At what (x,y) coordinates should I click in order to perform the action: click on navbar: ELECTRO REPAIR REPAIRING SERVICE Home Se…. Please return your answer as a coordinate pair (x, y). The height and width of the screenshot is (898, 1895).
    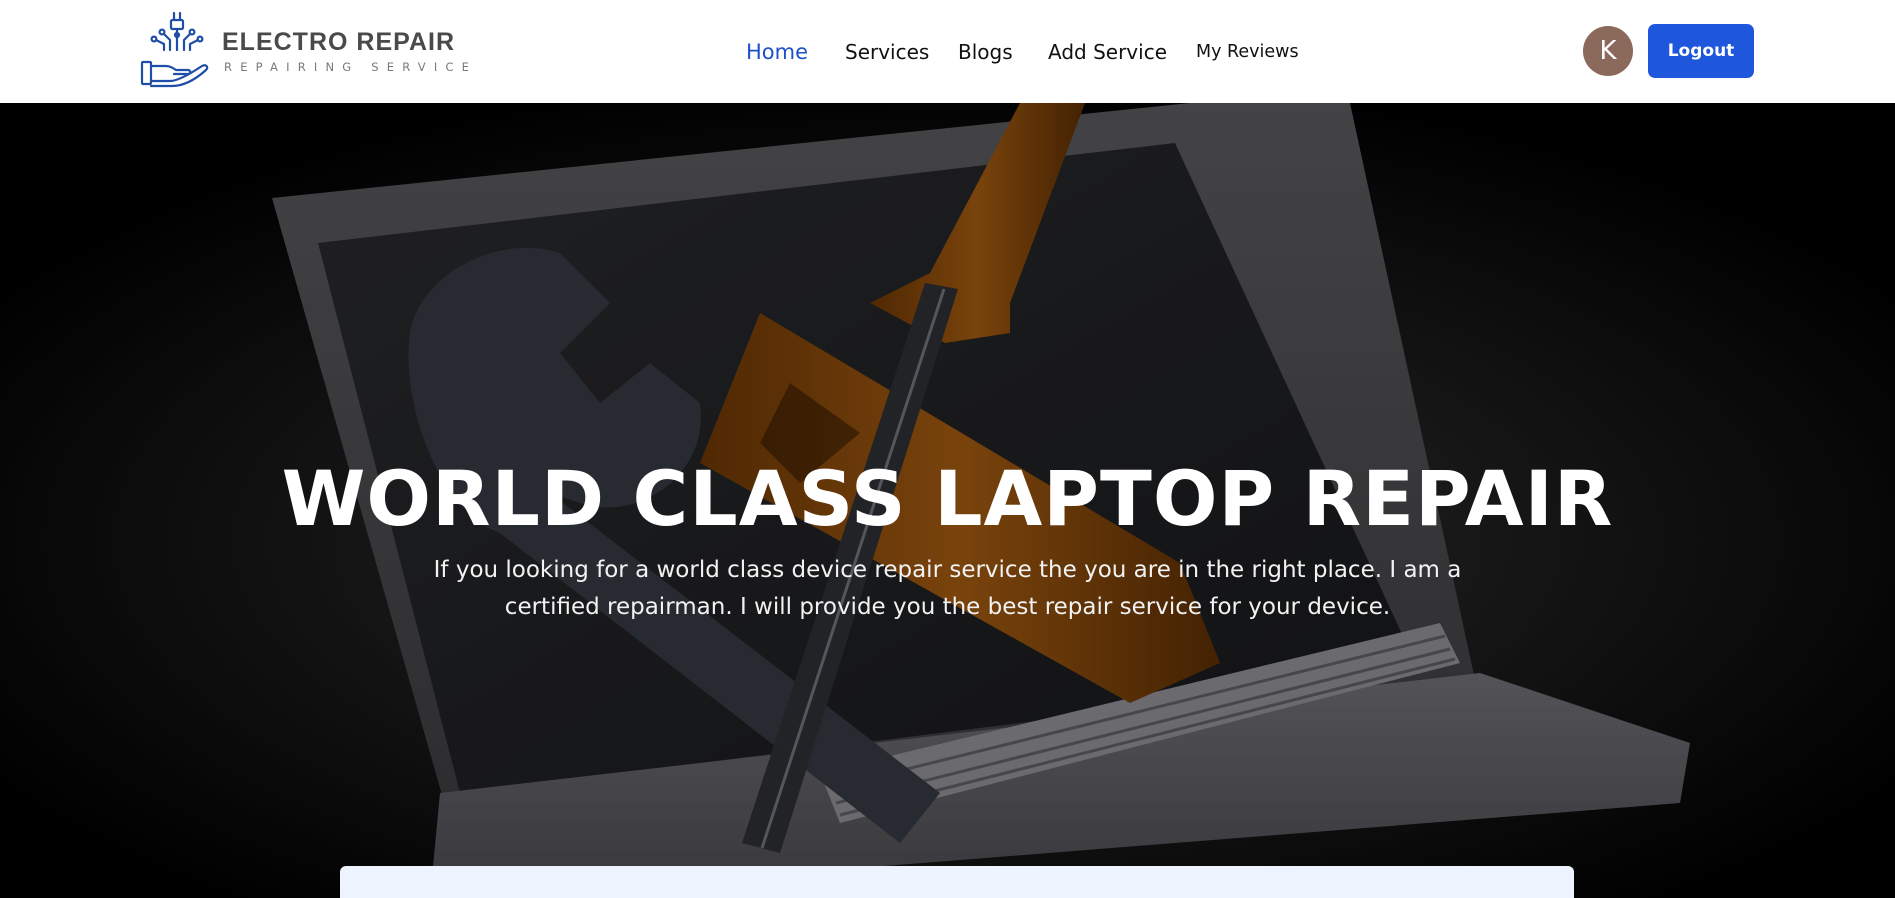
    Looking at the image, I should click on (947, 51).